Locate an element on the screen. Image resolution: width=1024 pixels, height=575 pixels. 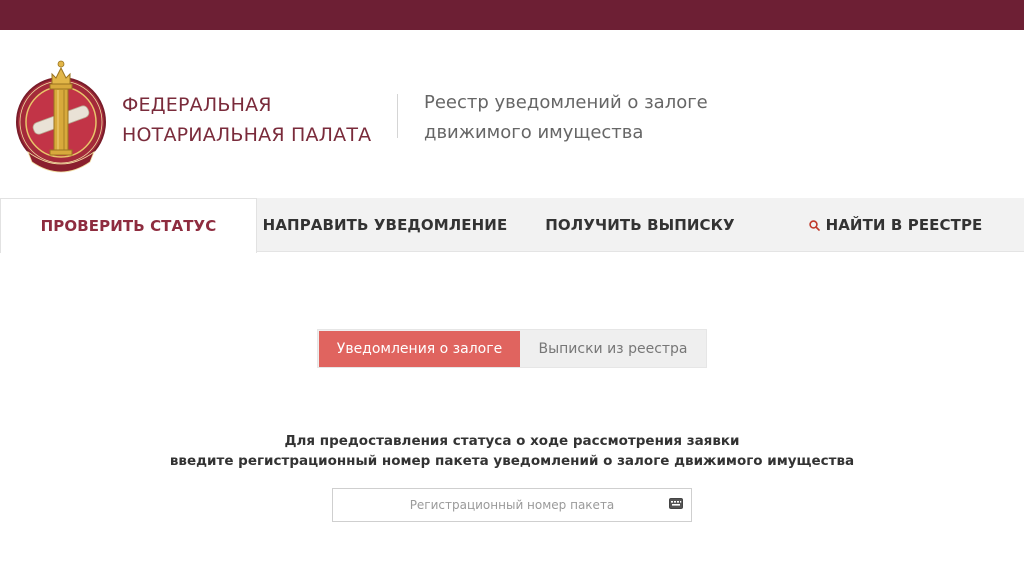
registry-title-line-2: движимого имущества is located at coordinates (534, 132).